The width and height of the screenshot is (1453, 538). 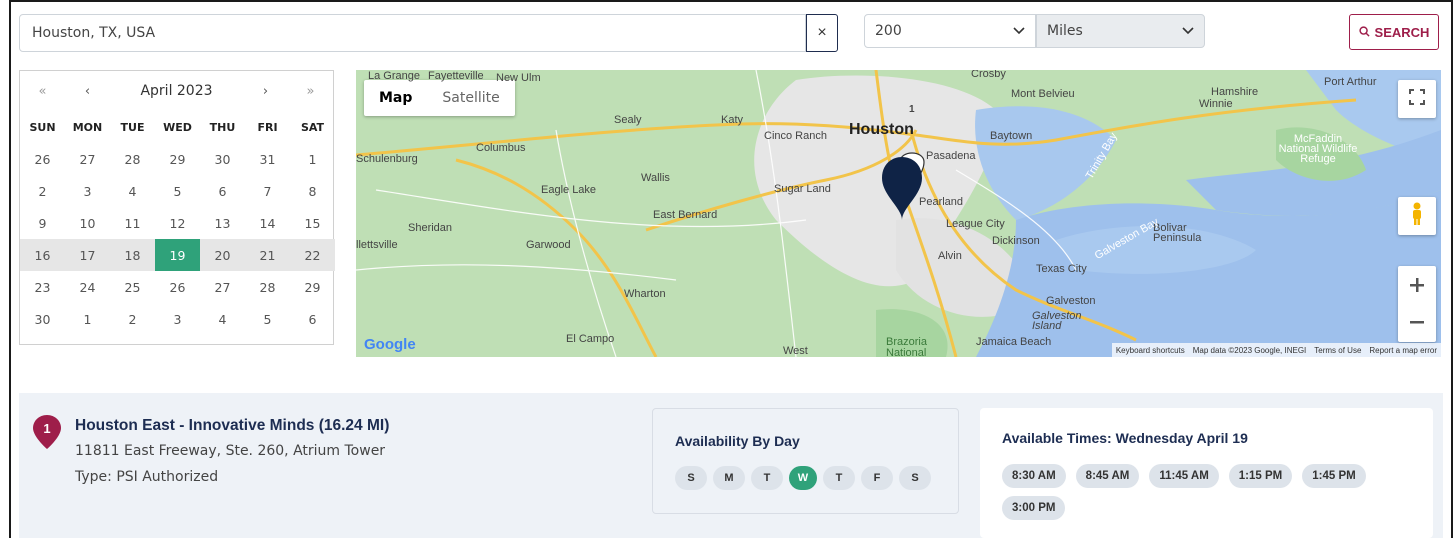 What do you see at coordinates (822, 33) in the screenshot?
I see `clear-search-button: ×` at bounding box center [822, 33].